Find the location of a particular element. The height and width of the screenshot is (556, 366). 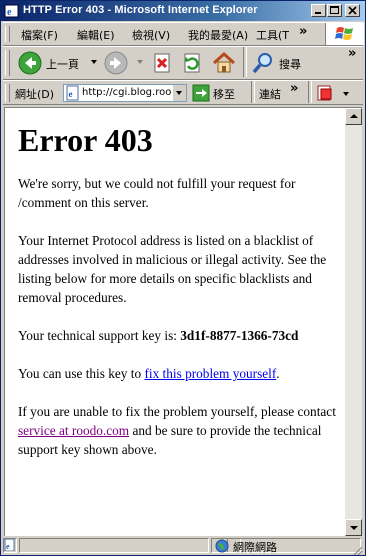

maximize-button is located at coordinates (334, 10).